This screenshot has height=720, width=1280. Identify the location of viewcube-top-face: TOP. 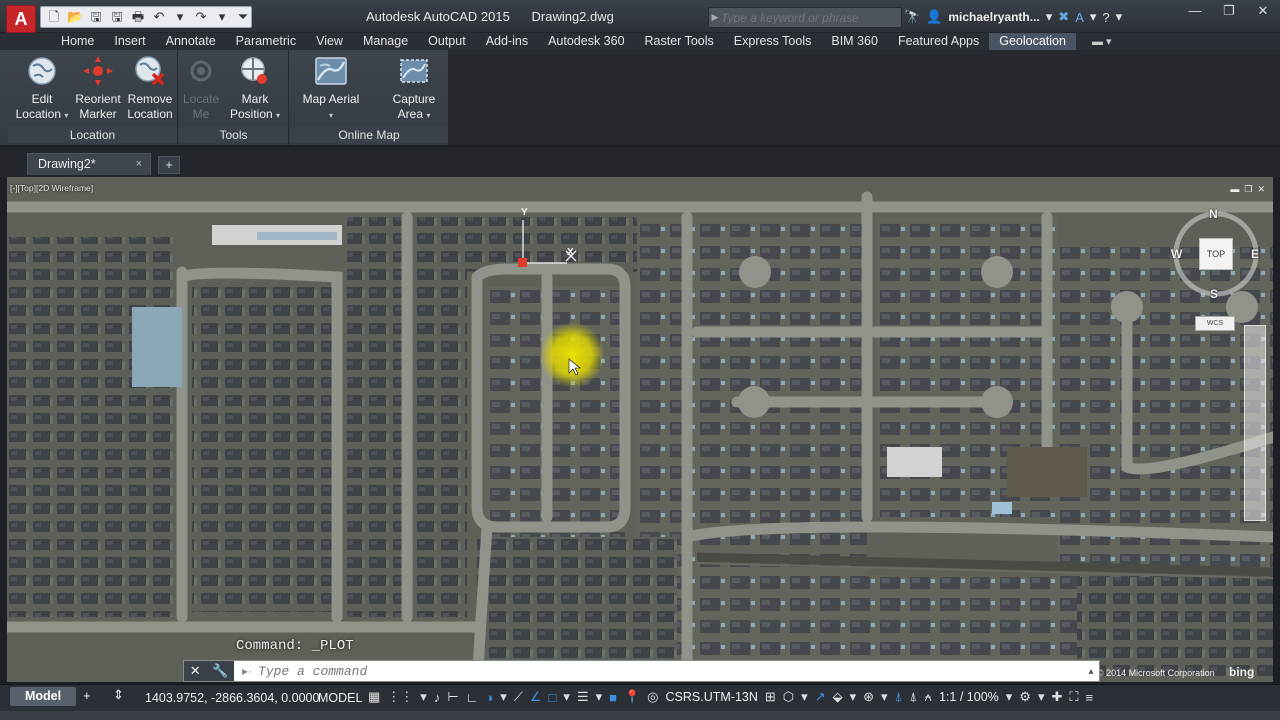
(1216, 254).